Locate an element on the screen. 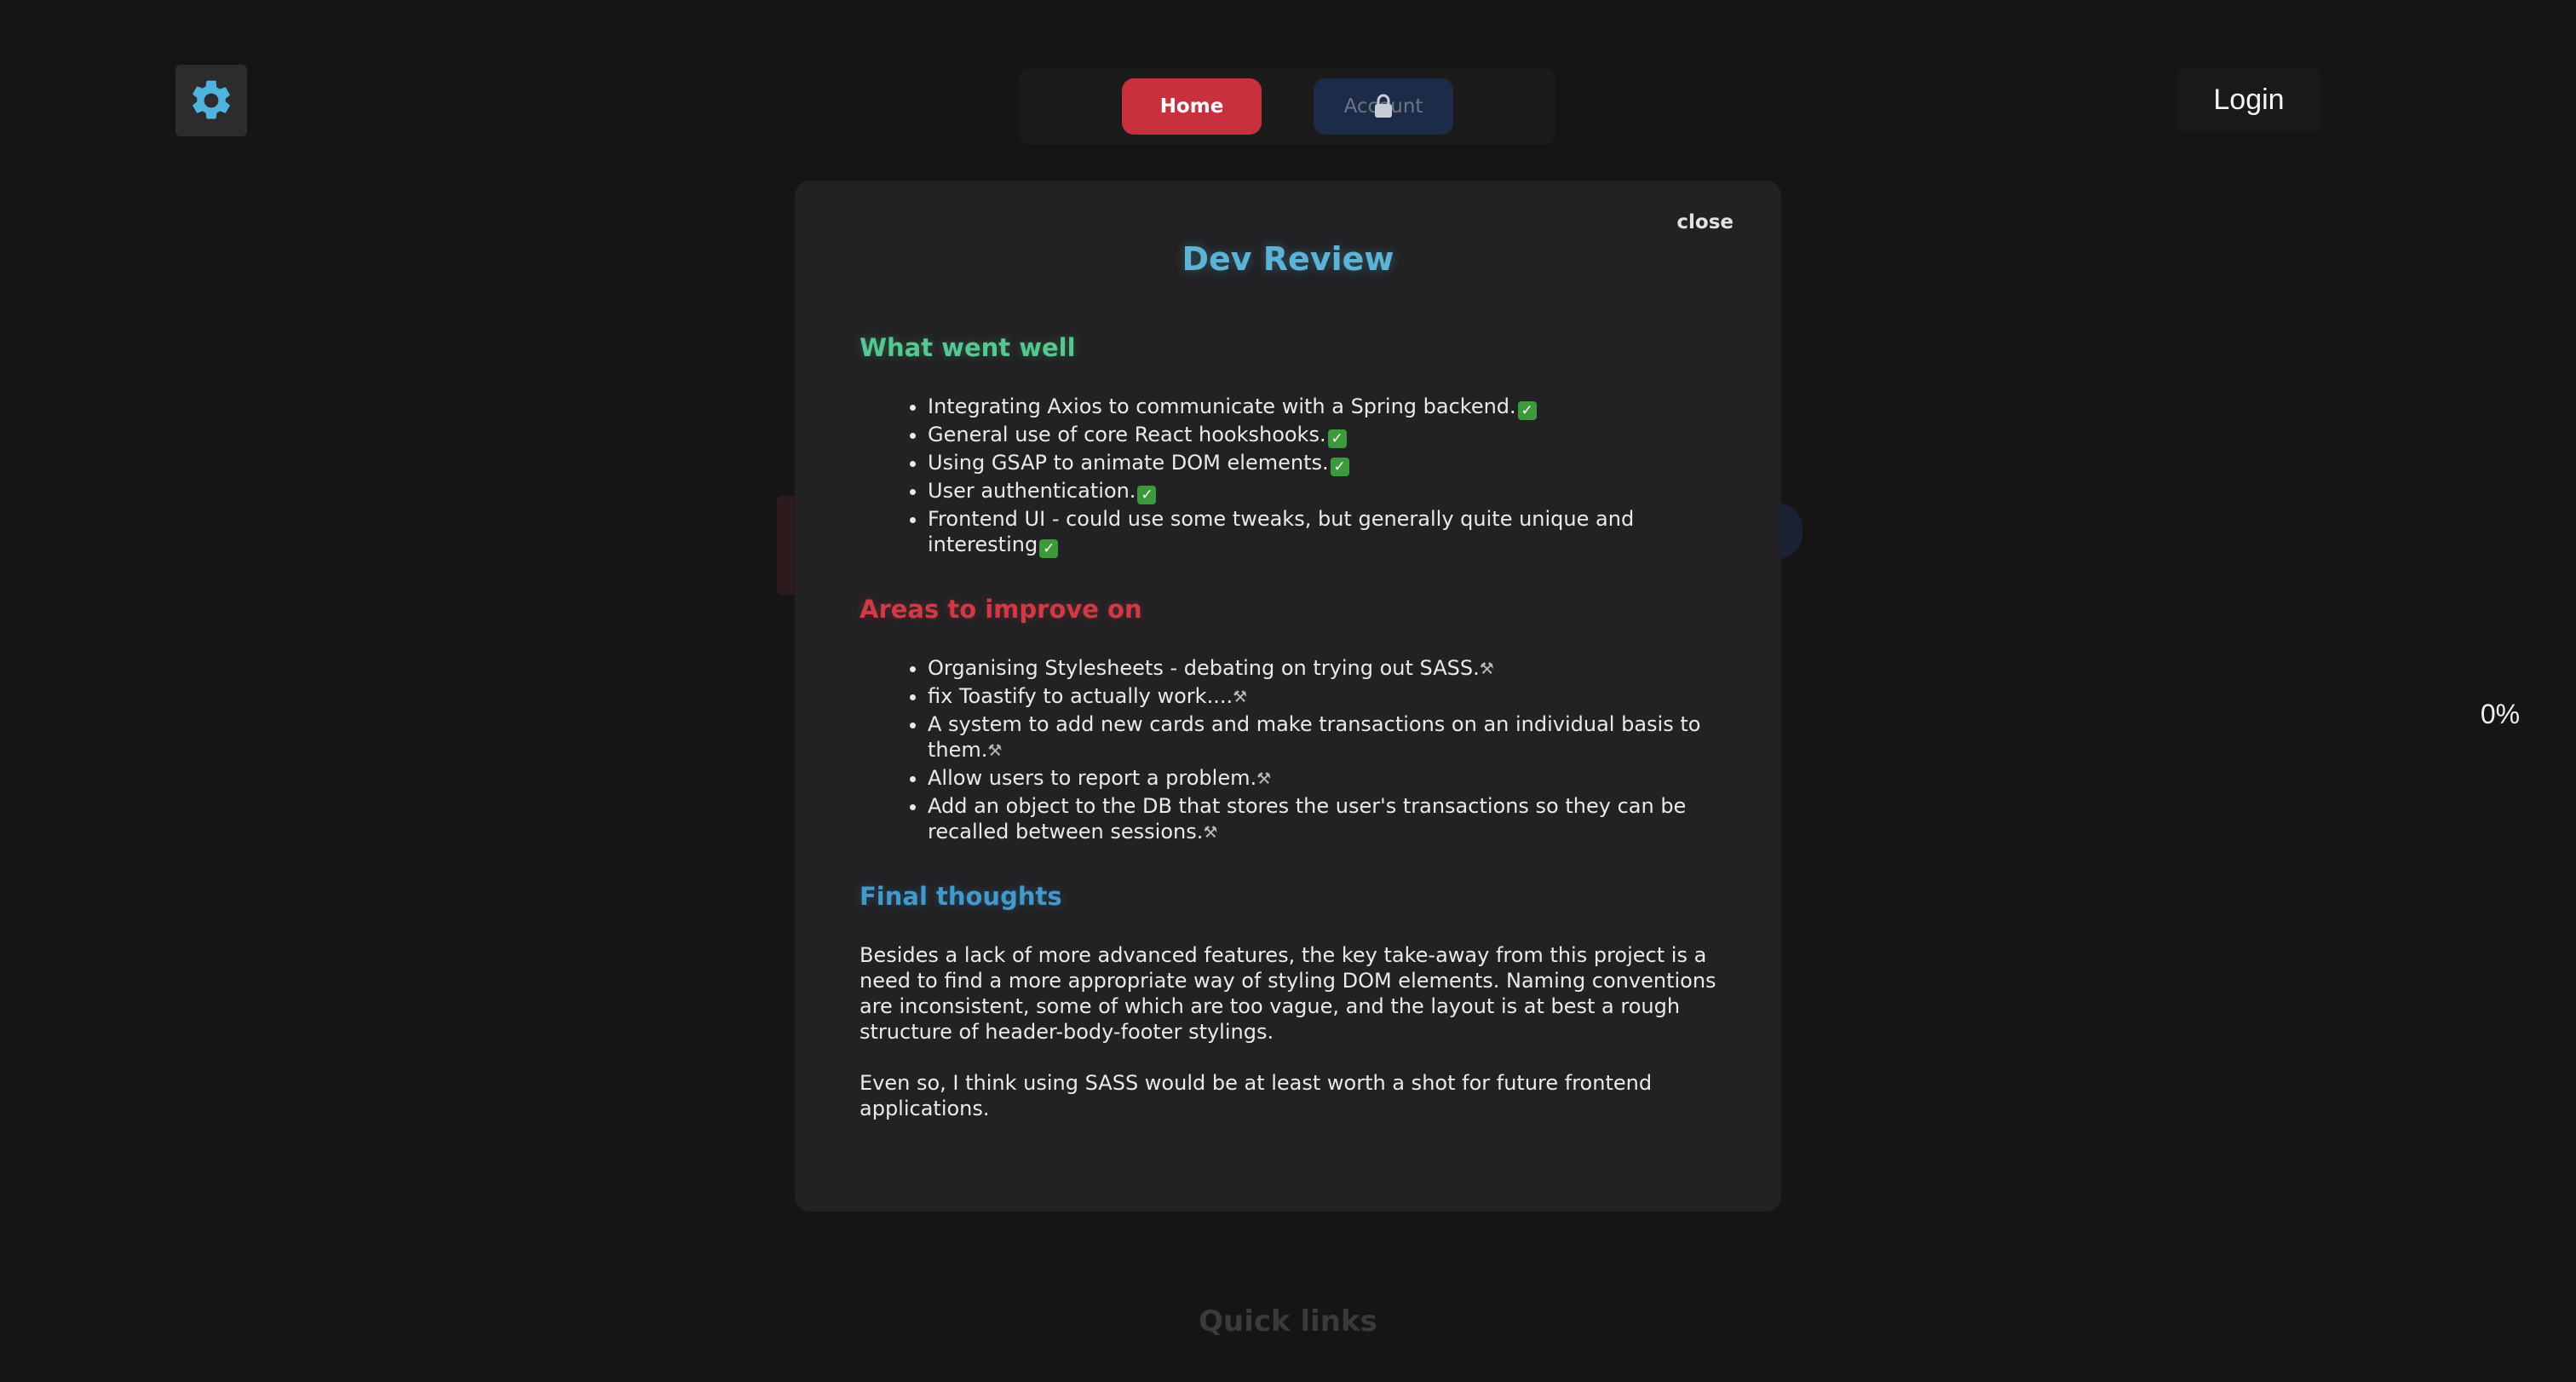  home-button: Home is located at coordinates (1192, 106).